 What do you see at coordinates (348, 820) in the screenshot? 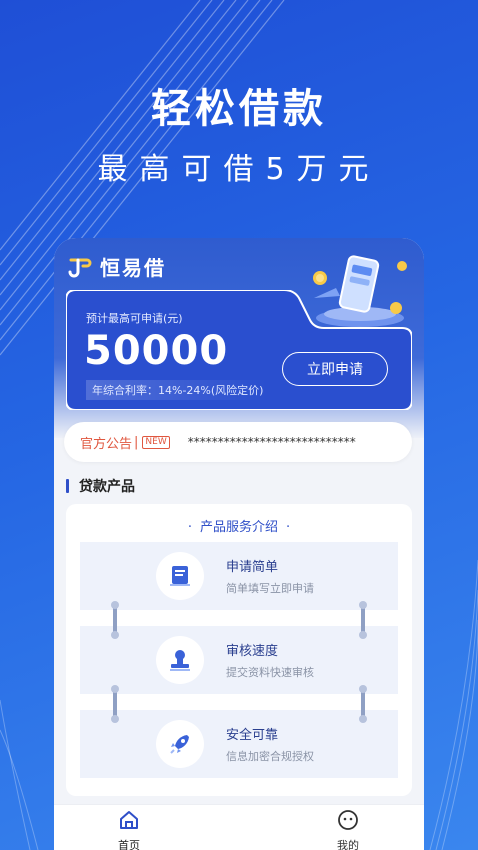
I see `profile-icon` at bounding box center [348, 820].